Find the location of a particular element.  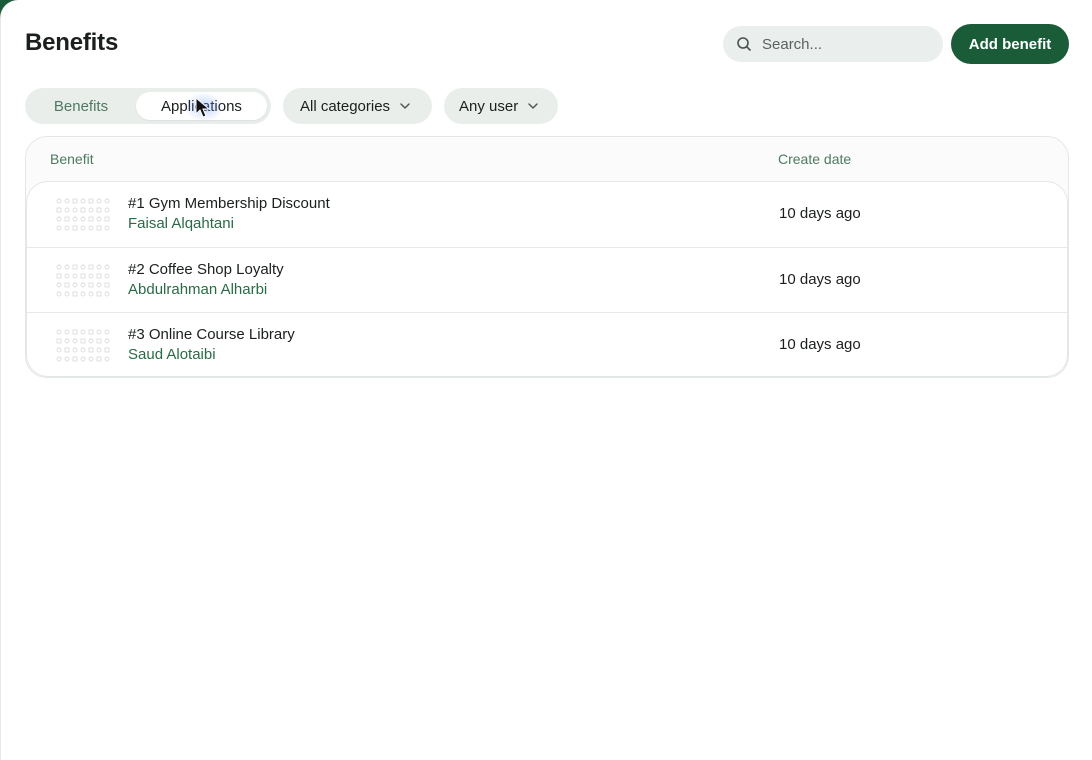

benefit-name: #2 Coffee Shop Loyalty is located at coordinates (206, 269).